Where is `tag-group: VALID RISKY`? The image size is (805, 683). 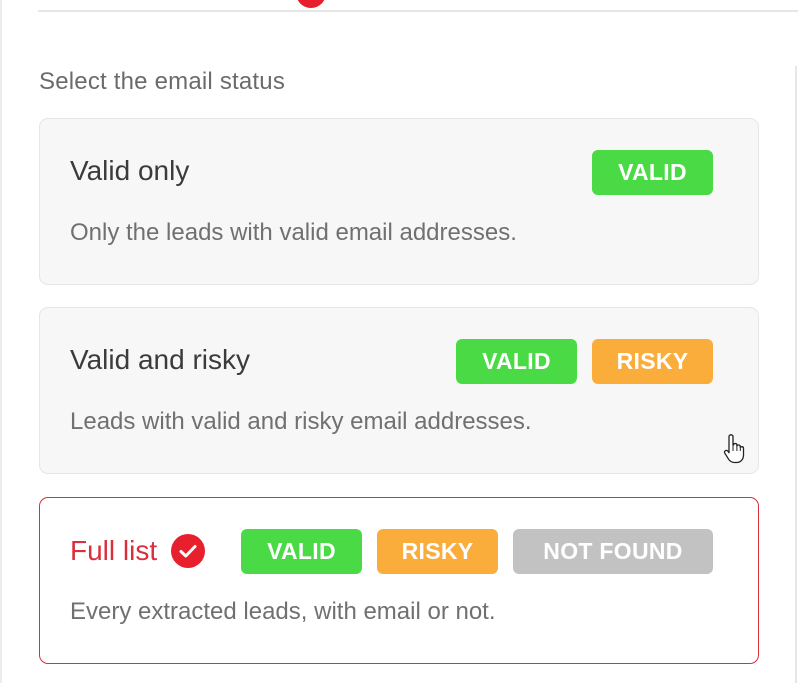 tag-group: VALID RISKY is located at coordinates (584, 361).